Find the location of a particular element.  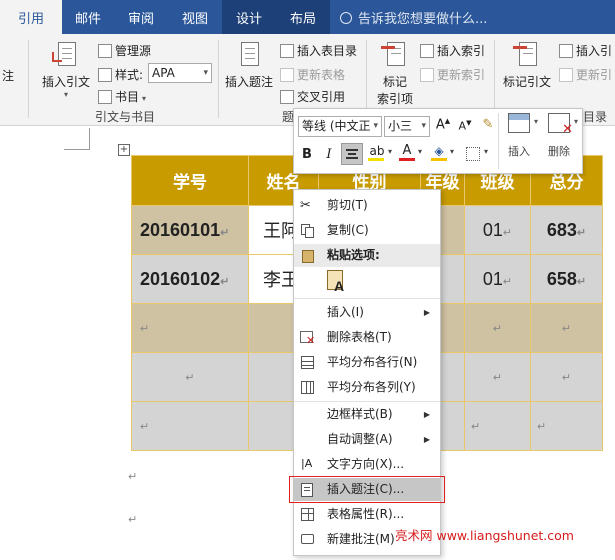

mark-citation-icon is located at coordinates (527, 55).